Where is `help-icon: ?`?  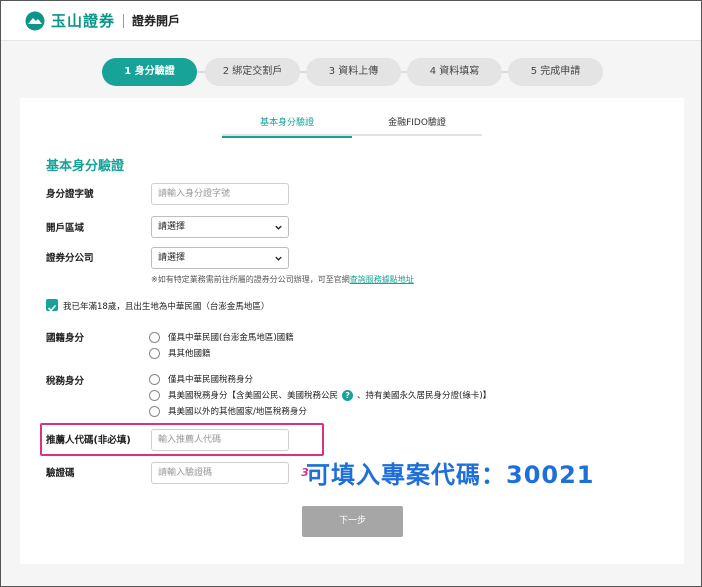
help-icon: ? is located at coordinates (348, 395).